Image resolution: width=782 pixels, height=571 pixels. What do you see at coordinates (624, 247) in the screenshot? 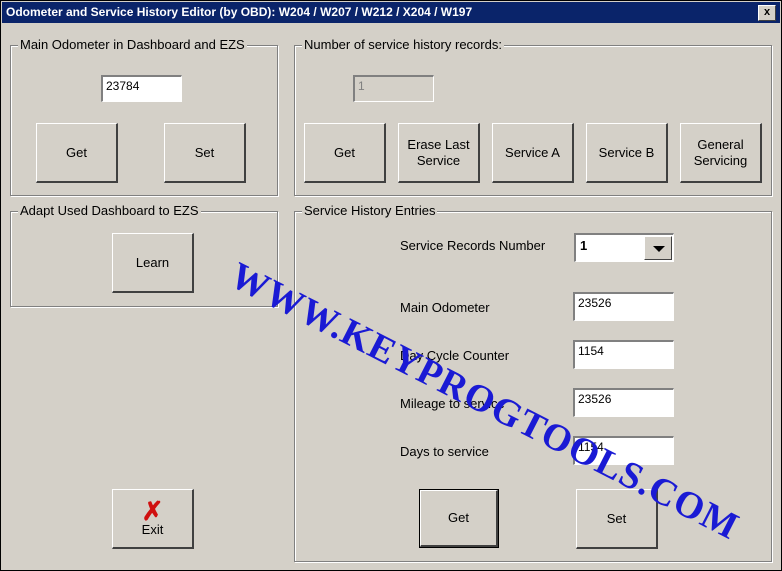
I see `records-number-select: 1` at bounding box center [624, 247].